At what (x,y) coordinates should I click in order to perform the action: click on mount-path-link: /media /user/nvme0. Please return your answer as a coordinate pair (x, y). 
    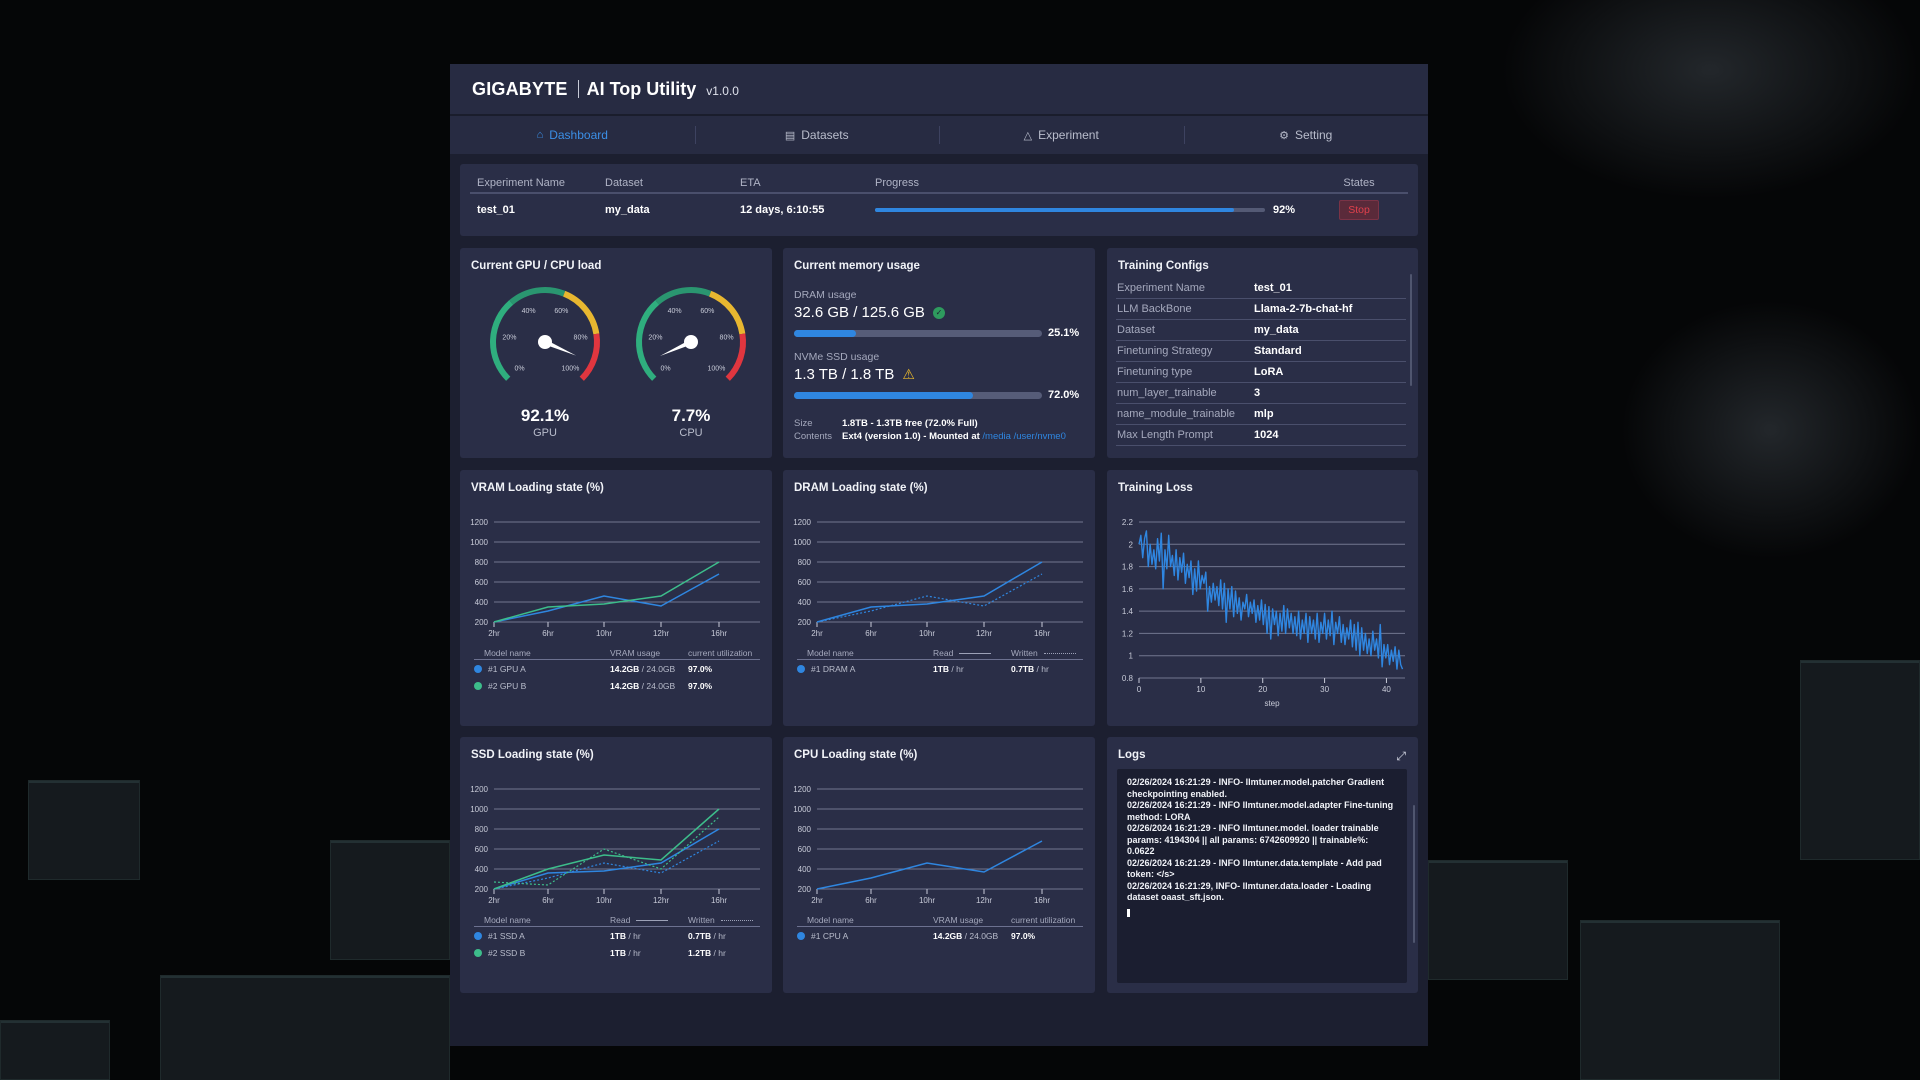
    Looking at the image, I should click on (1023, 436).